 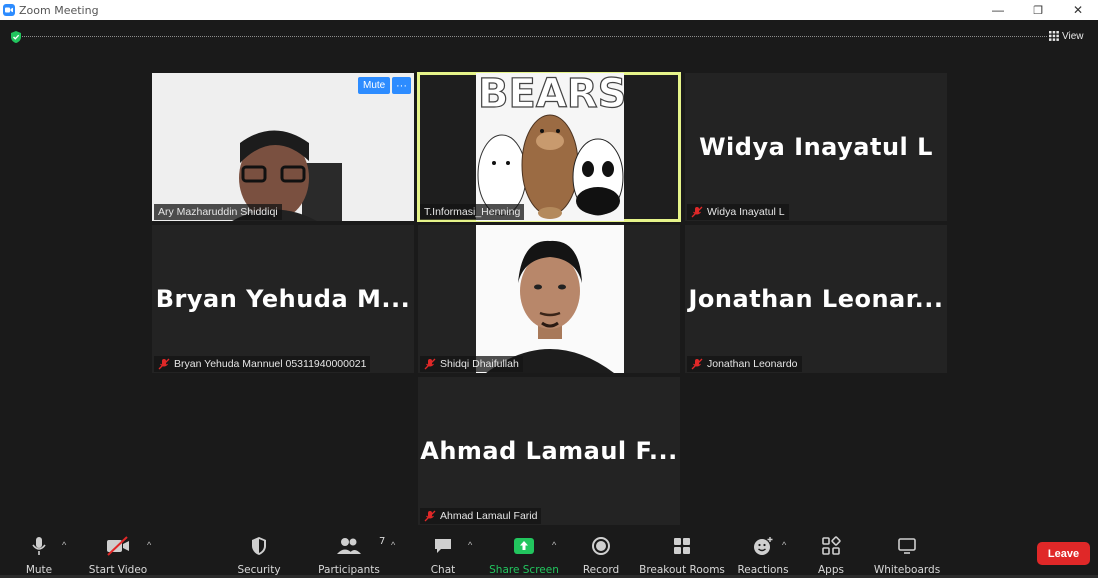 I want to click on record-button: Record, so click(x=601, y=555).